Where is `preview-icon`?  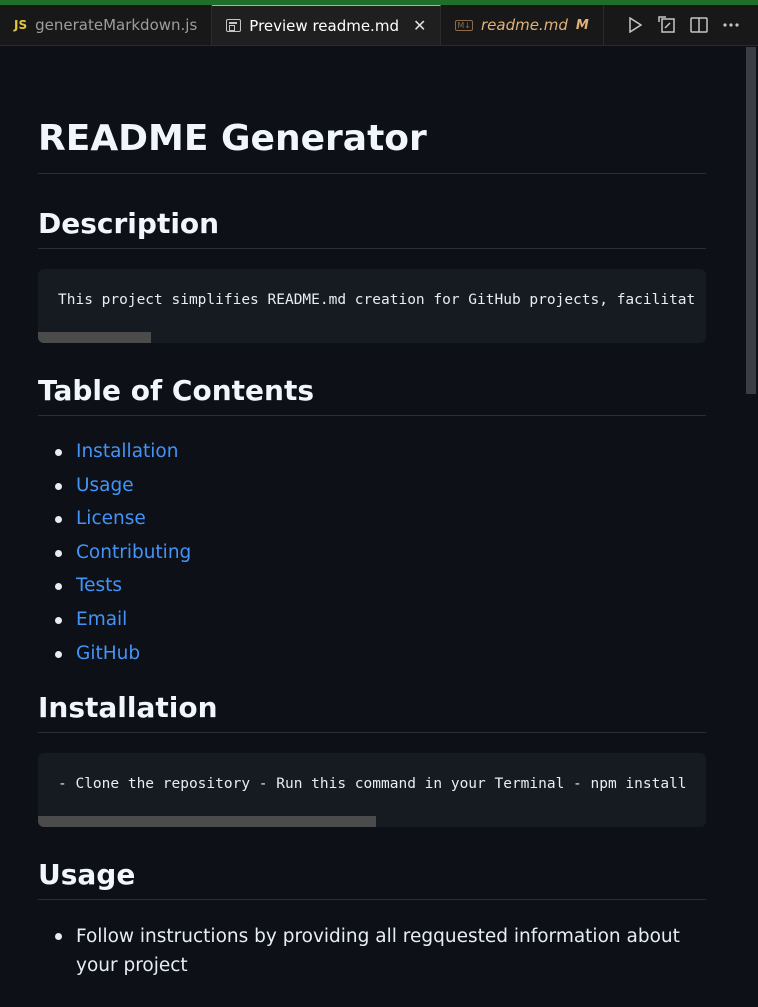 preview-icon is located at coordinates (234, 25).